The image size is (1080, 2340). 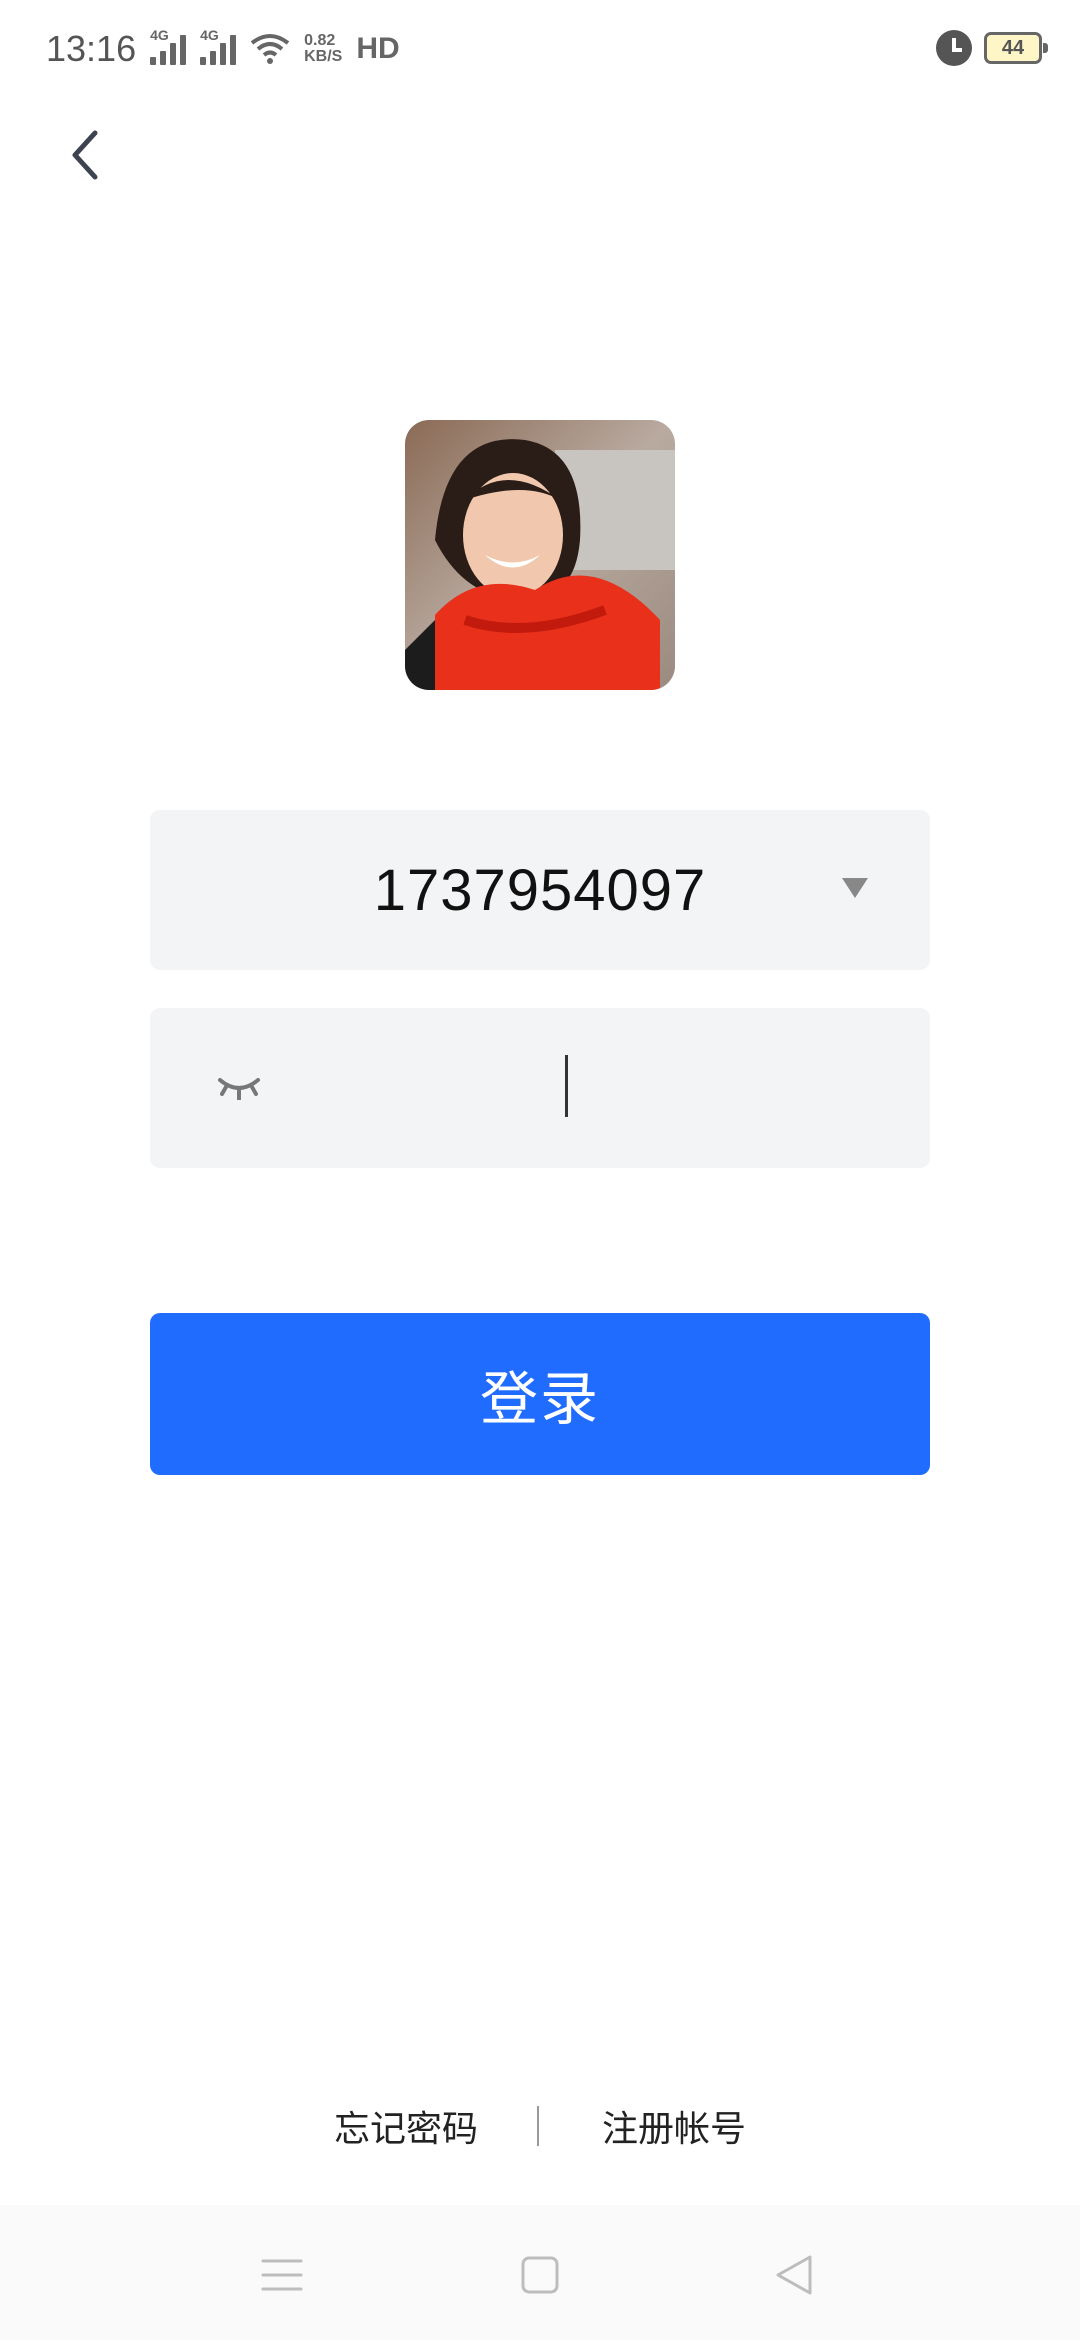 I want to click on triangle-down-icon, so click(x=855, y=888).